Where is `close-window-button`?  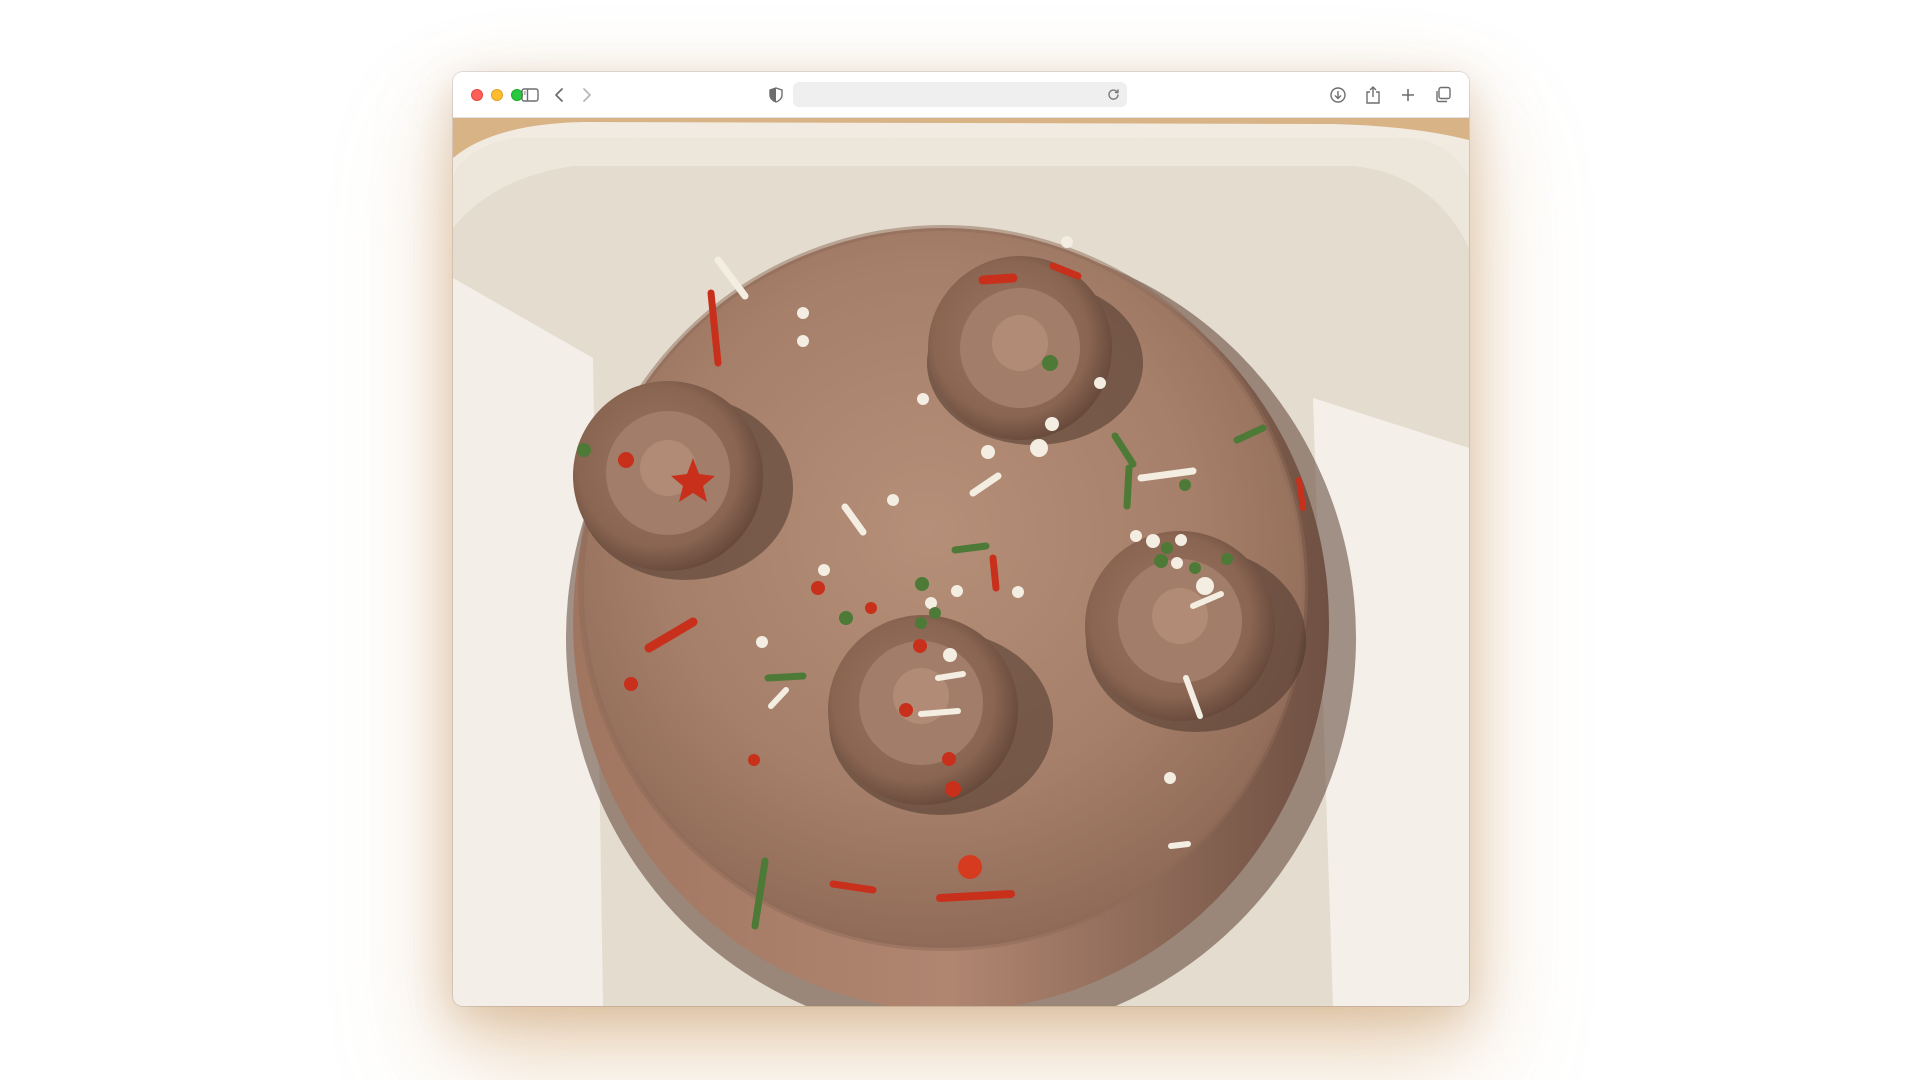
close-window-button is located at coordinates (477, 94).